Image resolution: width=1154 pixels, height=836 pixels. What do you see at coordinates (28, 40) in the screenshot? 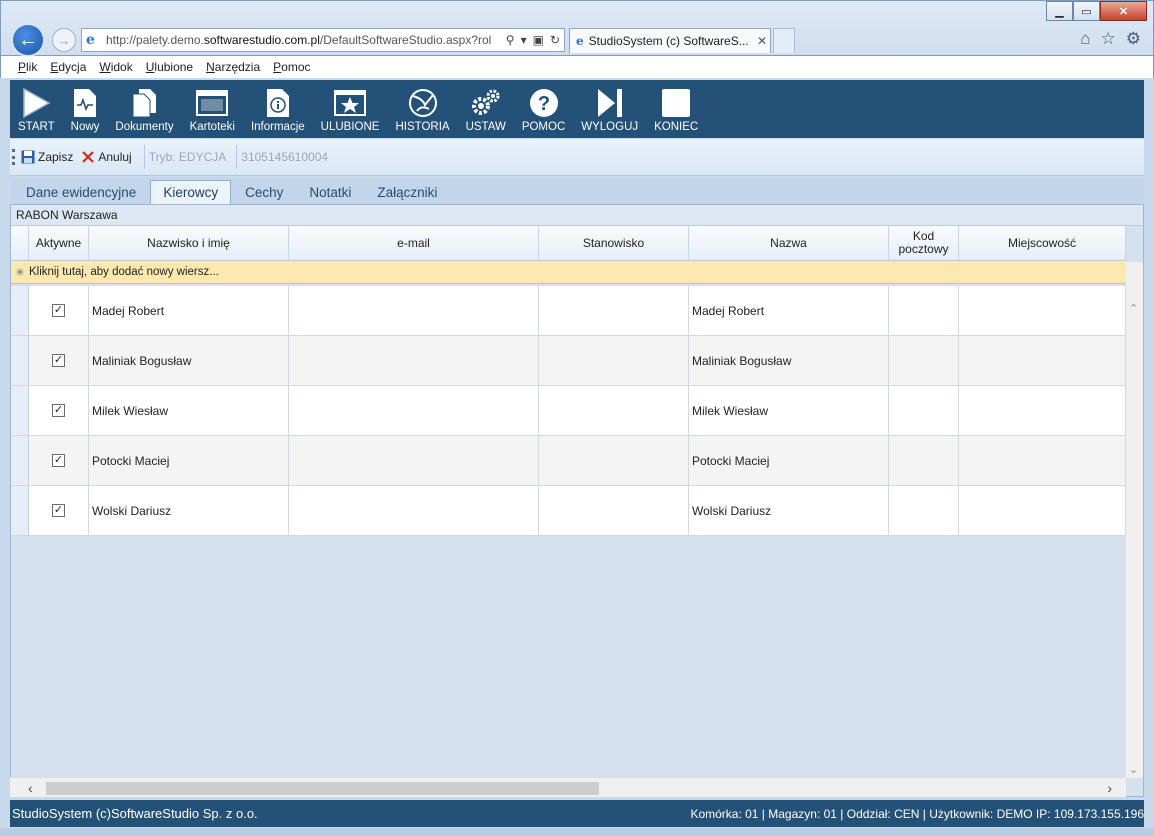
I see `back-button: ←` at bounding box center [28, 40].